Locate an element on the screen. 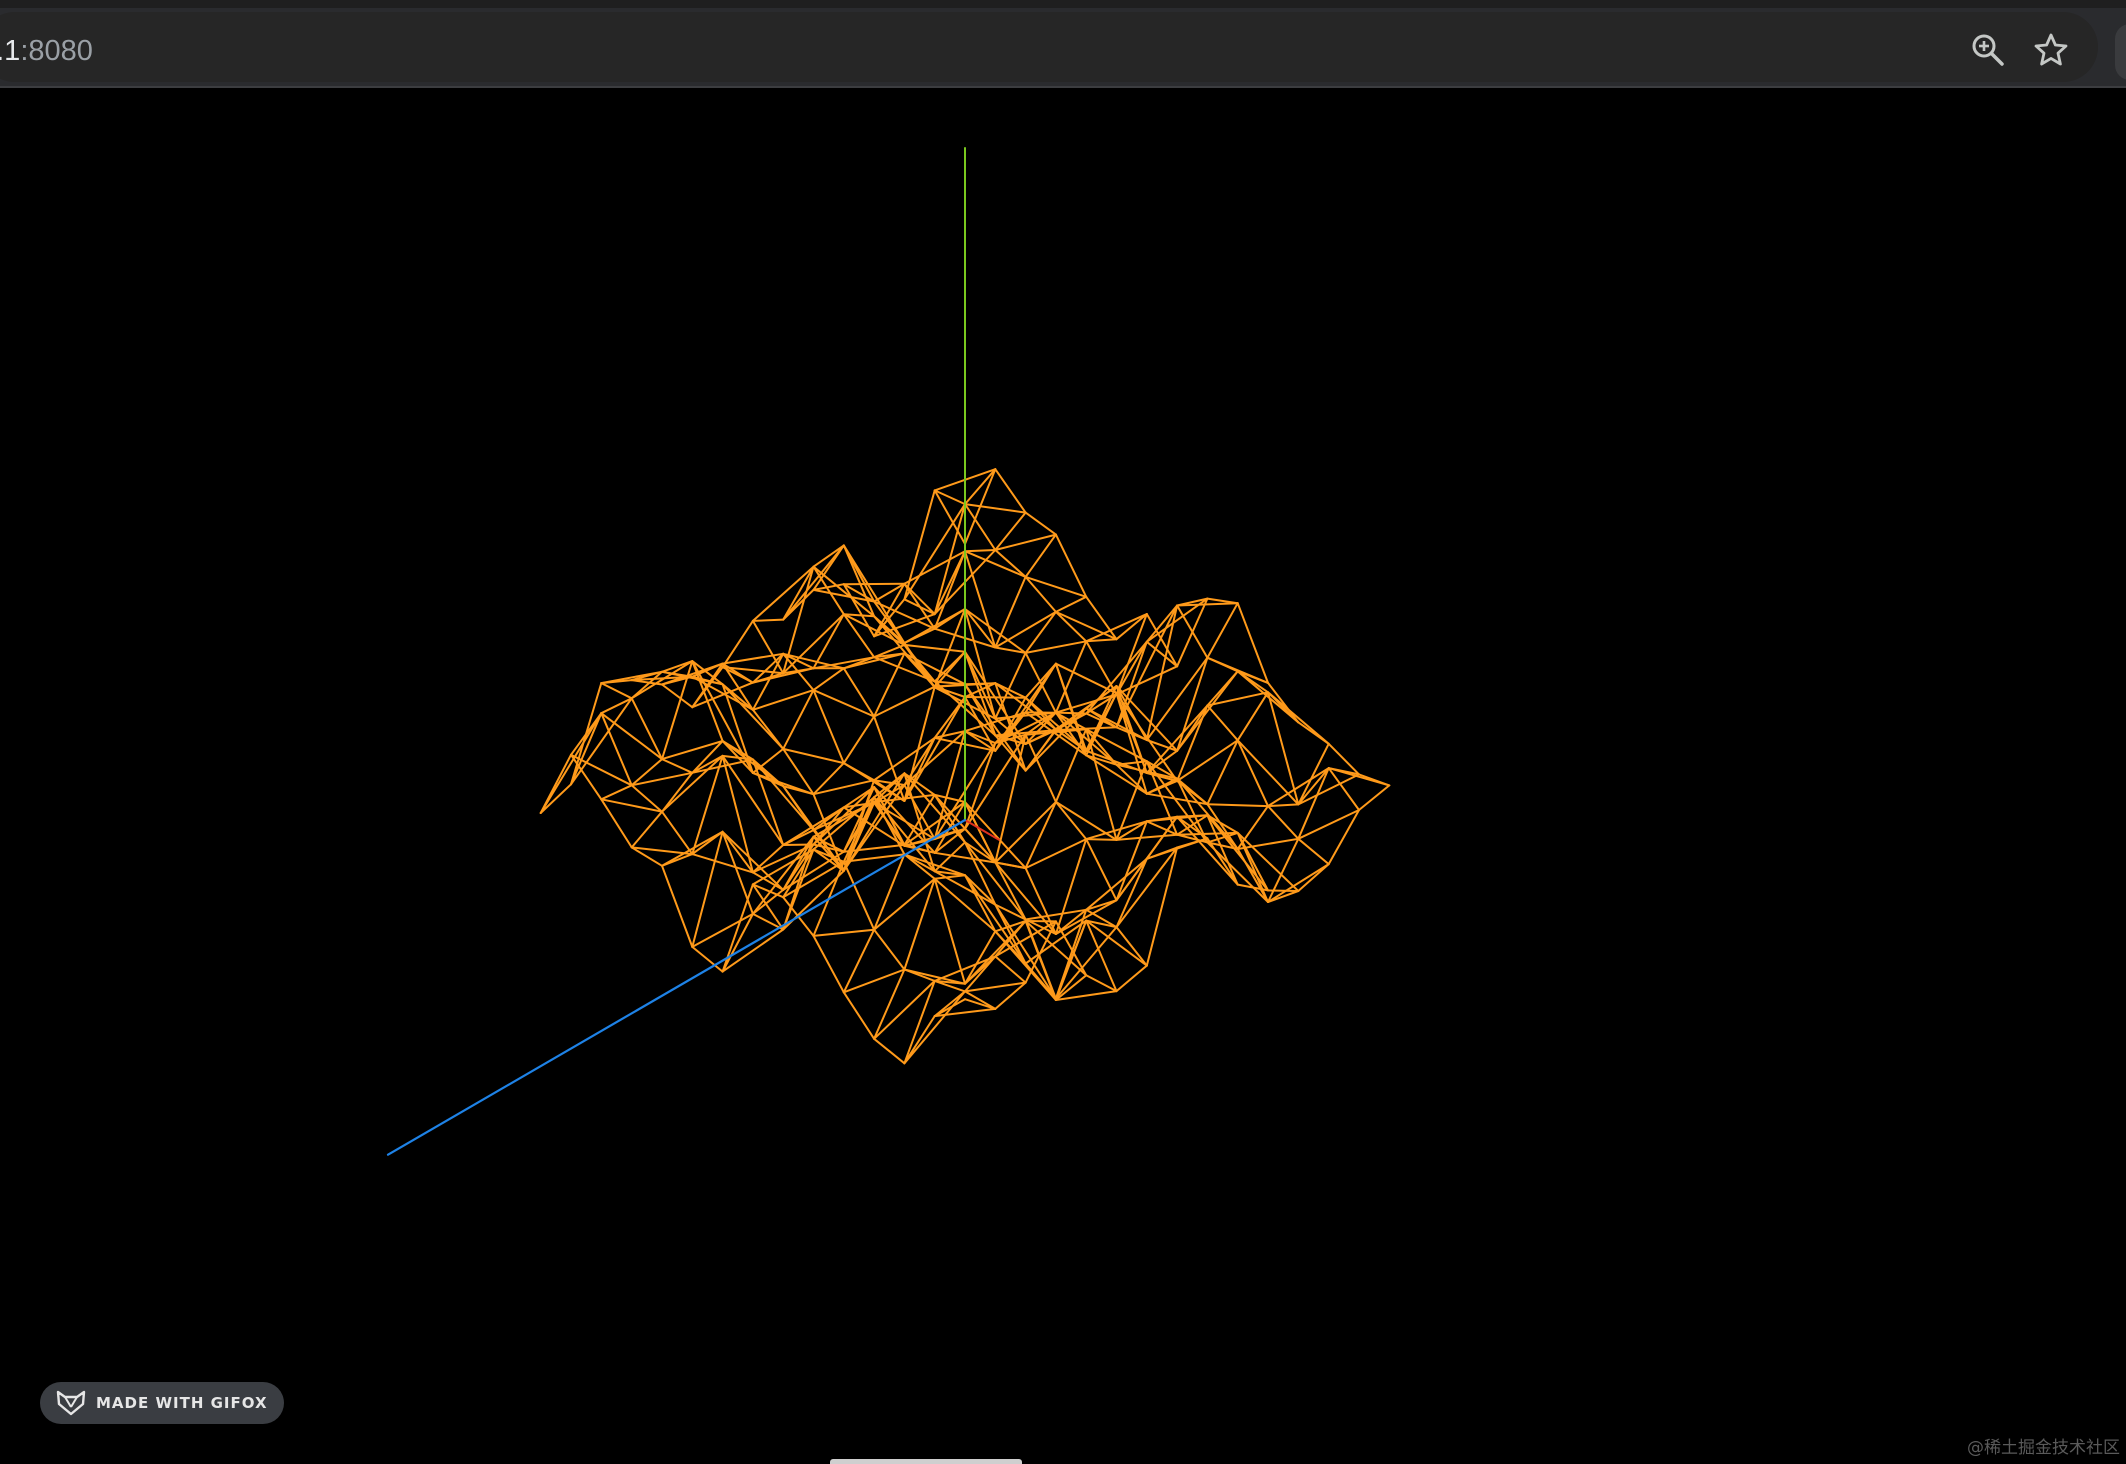 This screenshot has height=1464, width=2126. gifox-label: MADE WITH GIFOX is located at coordinates (182, 1403).